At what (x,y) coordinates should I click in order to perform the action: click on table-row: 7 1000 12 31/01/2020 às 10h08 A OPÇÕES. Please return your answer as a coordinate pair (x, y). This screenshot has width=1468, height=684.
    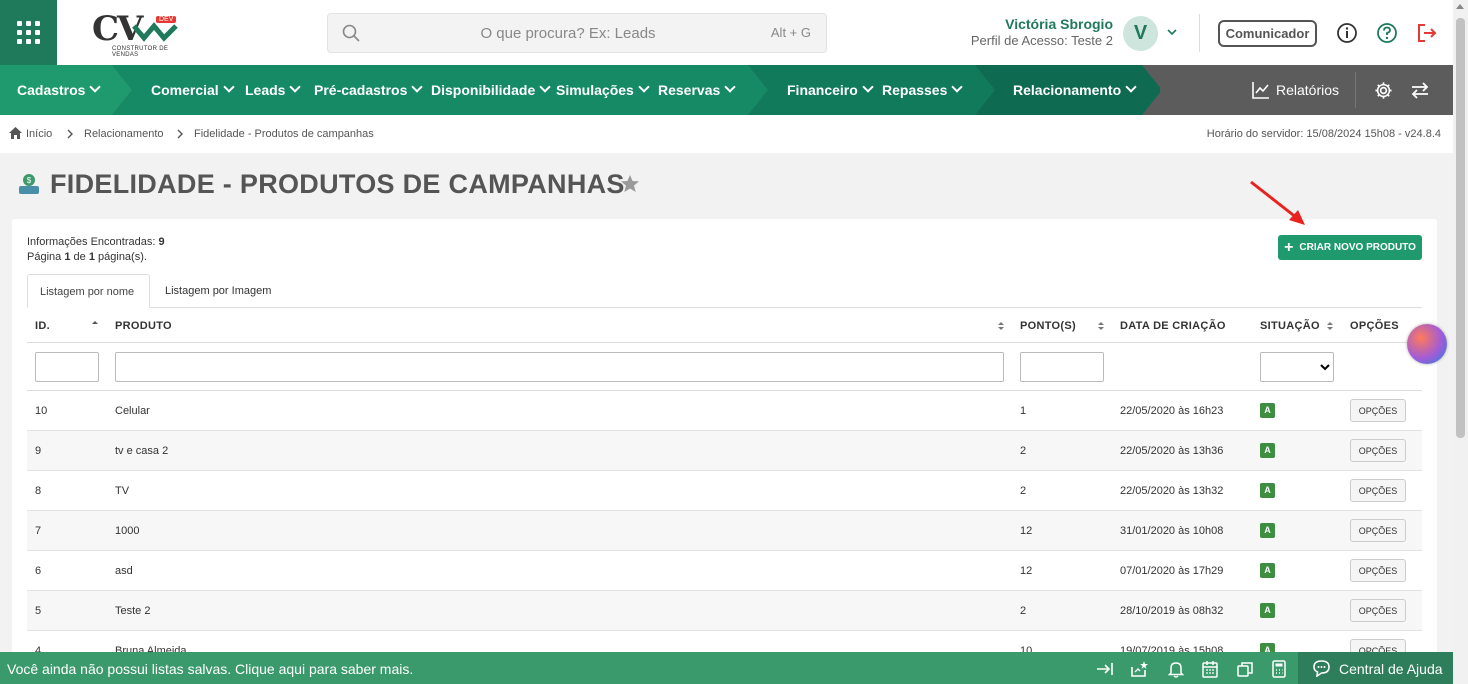
    Looking at the image, I should click on (724, 531).